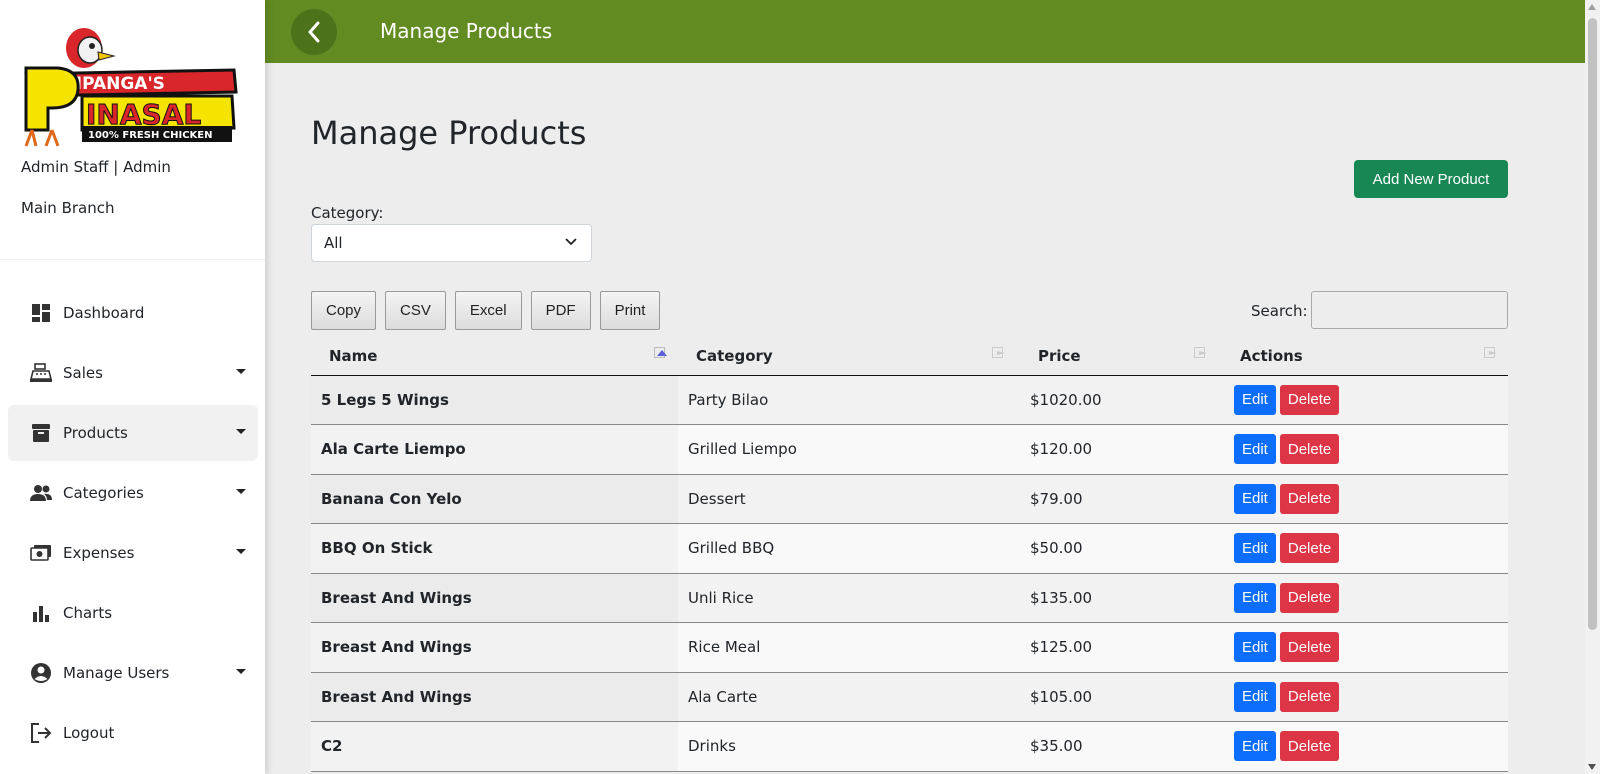 The width and height of the screenshot is (1600, 774). Describe the element at coordinates (103, 493) in the screenshot. I see `sidebar-item-label: Categories` at that location.